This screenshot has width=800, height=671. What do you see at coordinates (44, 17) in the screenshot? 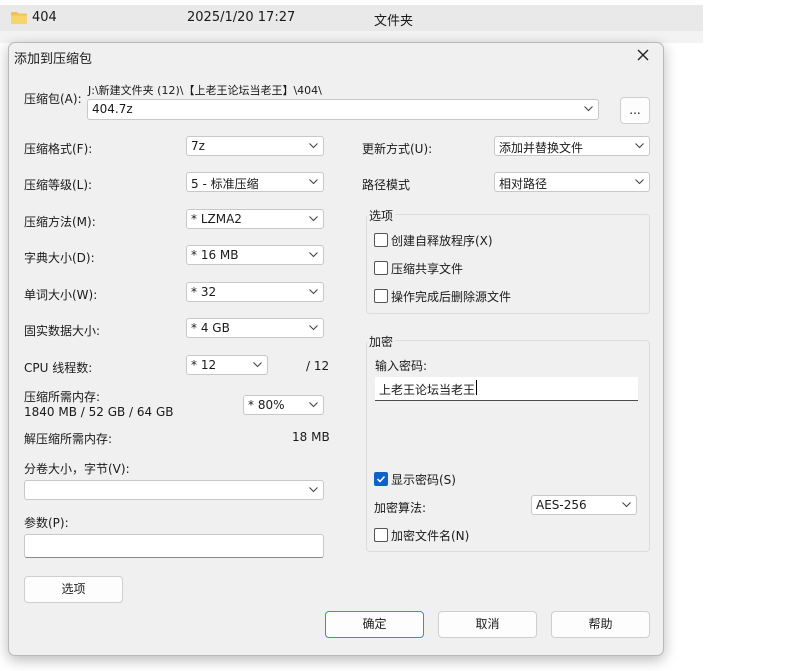
I see `file-name: 404` at bounding box center [44, 17].